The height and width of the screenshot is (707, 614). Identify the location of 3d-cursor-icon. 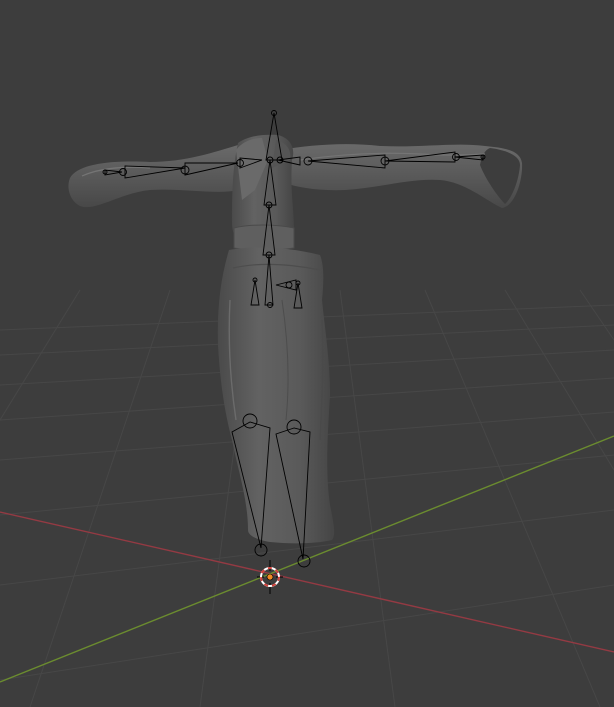
(270, 577).